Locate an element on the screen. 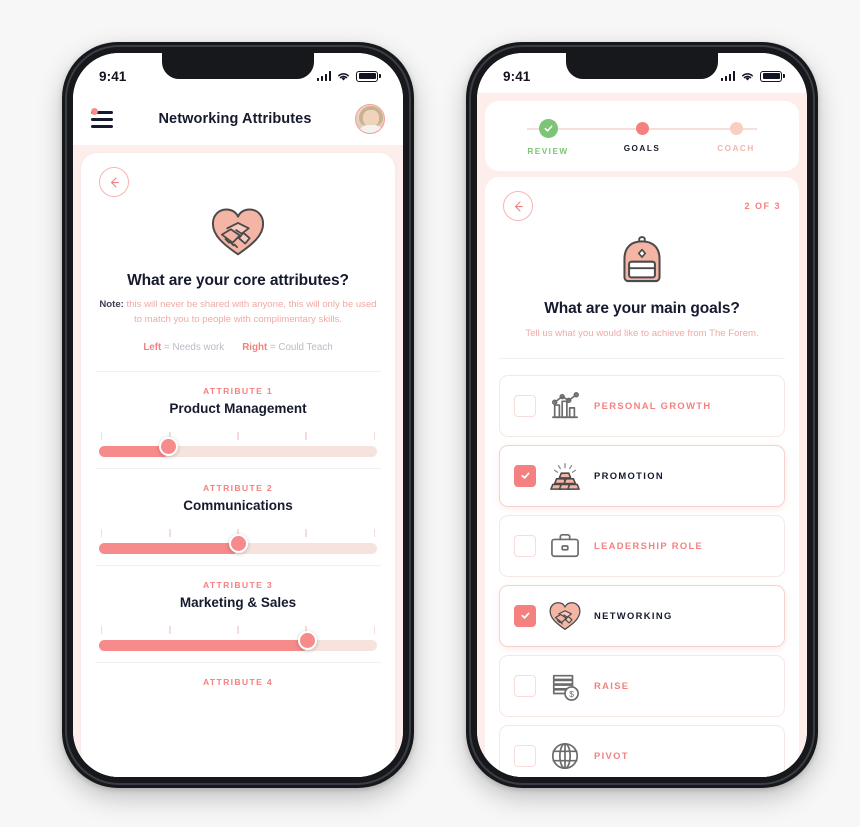 This screenshot has width=860, height=827. gold-bars-icon is located at coordinates (565, 476).